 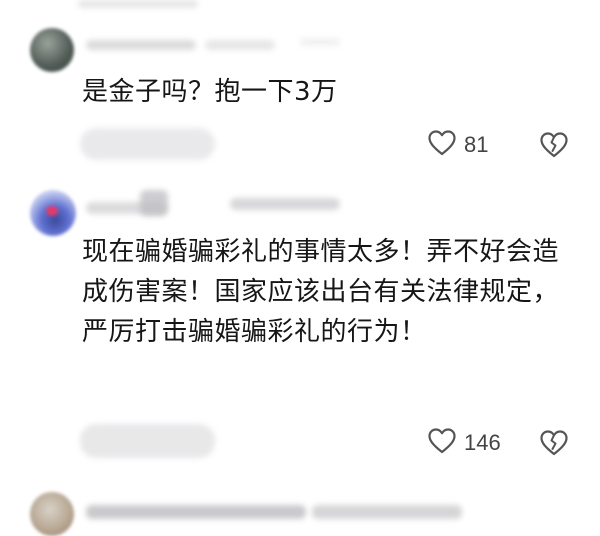 I want to click on like-count: 146, so click(x=482, y=442).